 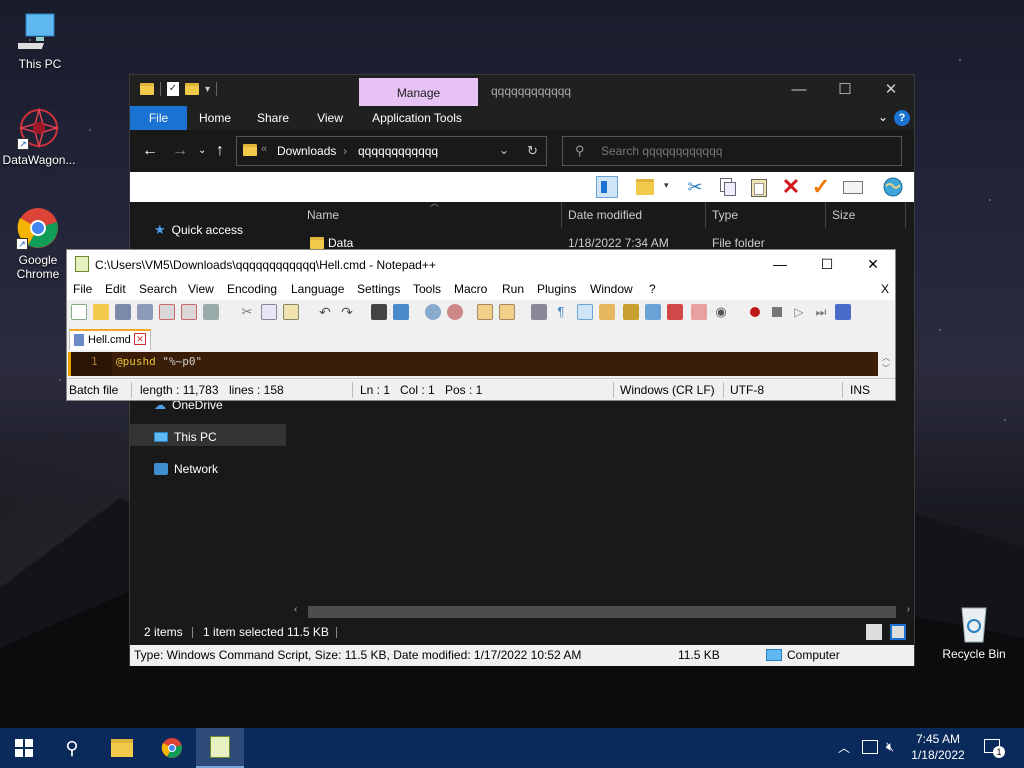 What do you see at coordinates (504, 150) in the screenshot?
I see `address-dropdown-icon: ⌄` at bounding box center [504, 150].